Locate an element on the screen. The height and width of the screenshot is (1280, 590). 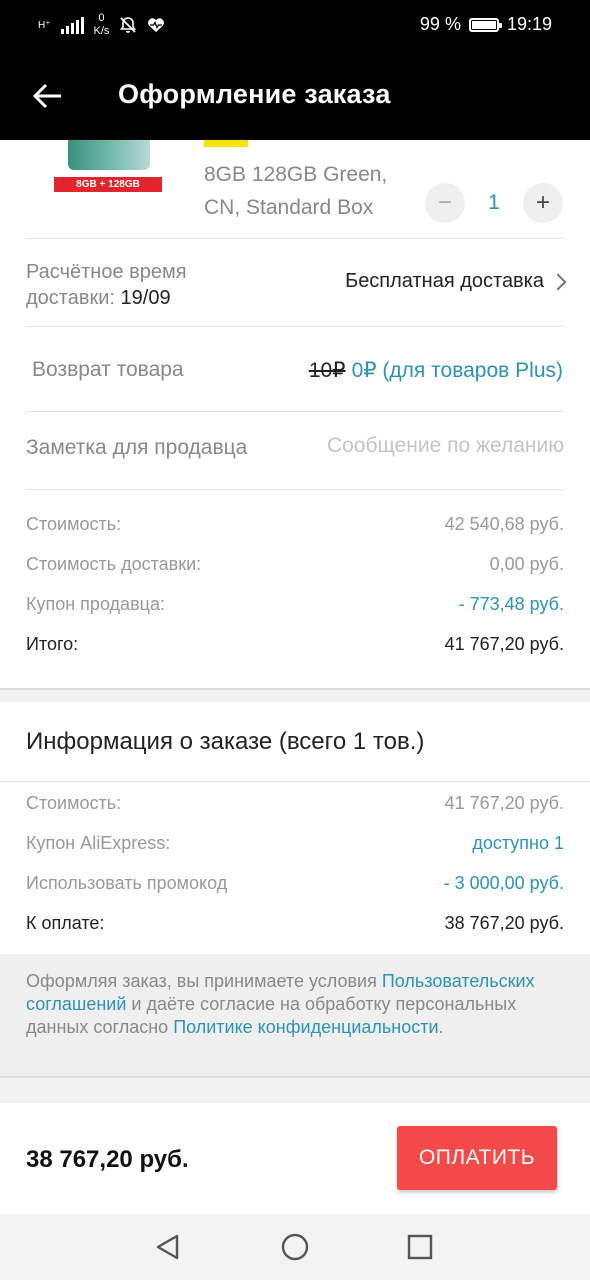
return-new-price: 0₽ (для товаров Plus) is located at coordinates (457, 370).